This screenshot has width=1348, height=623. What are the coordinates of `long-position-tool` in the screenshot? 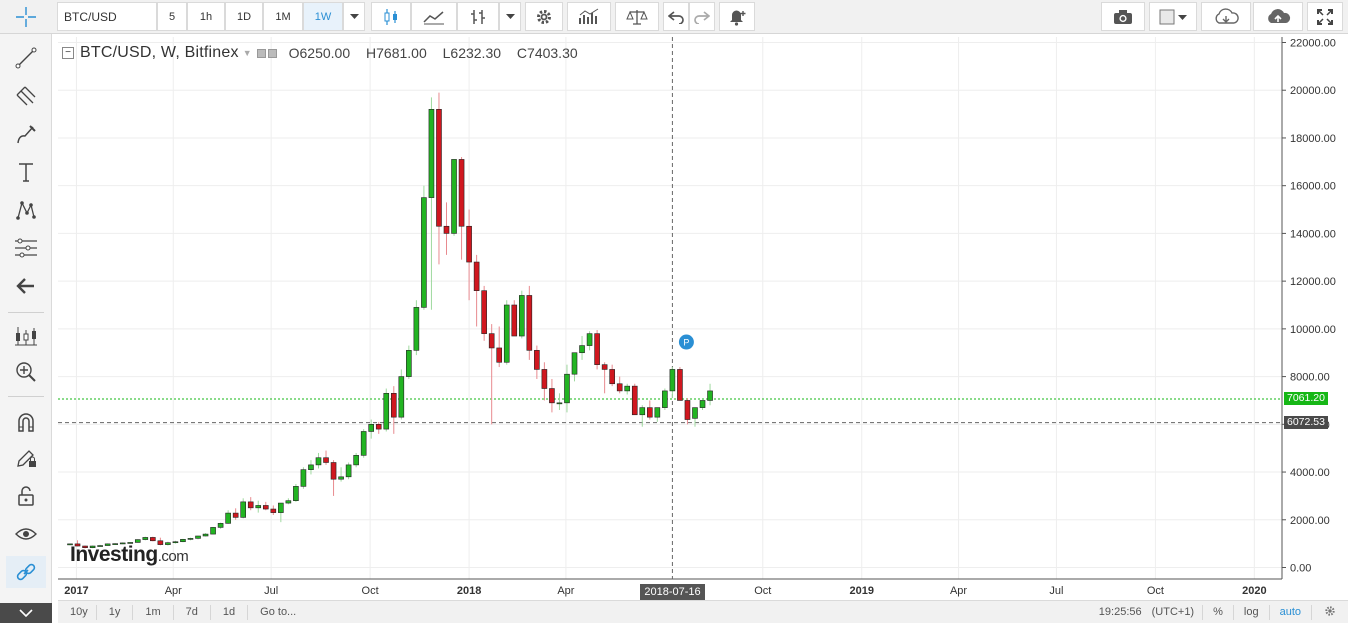 It's located at (26, 336).